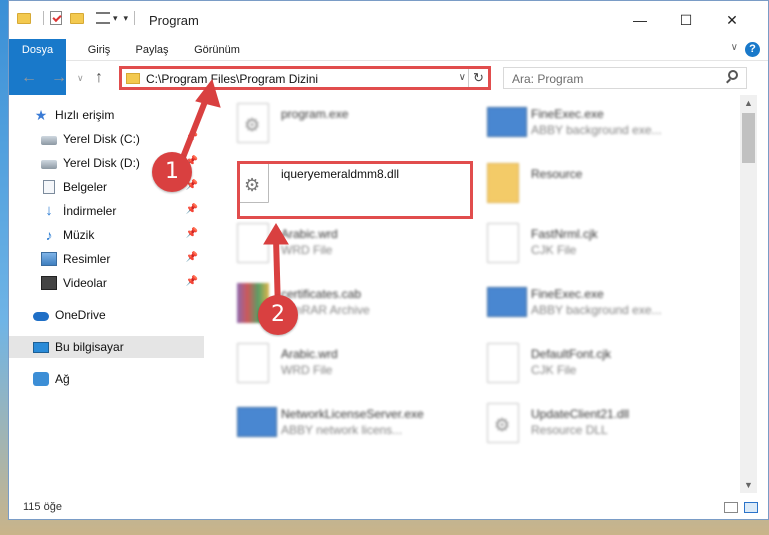  I want to click on dll-gear-icon, so click(503, 423).